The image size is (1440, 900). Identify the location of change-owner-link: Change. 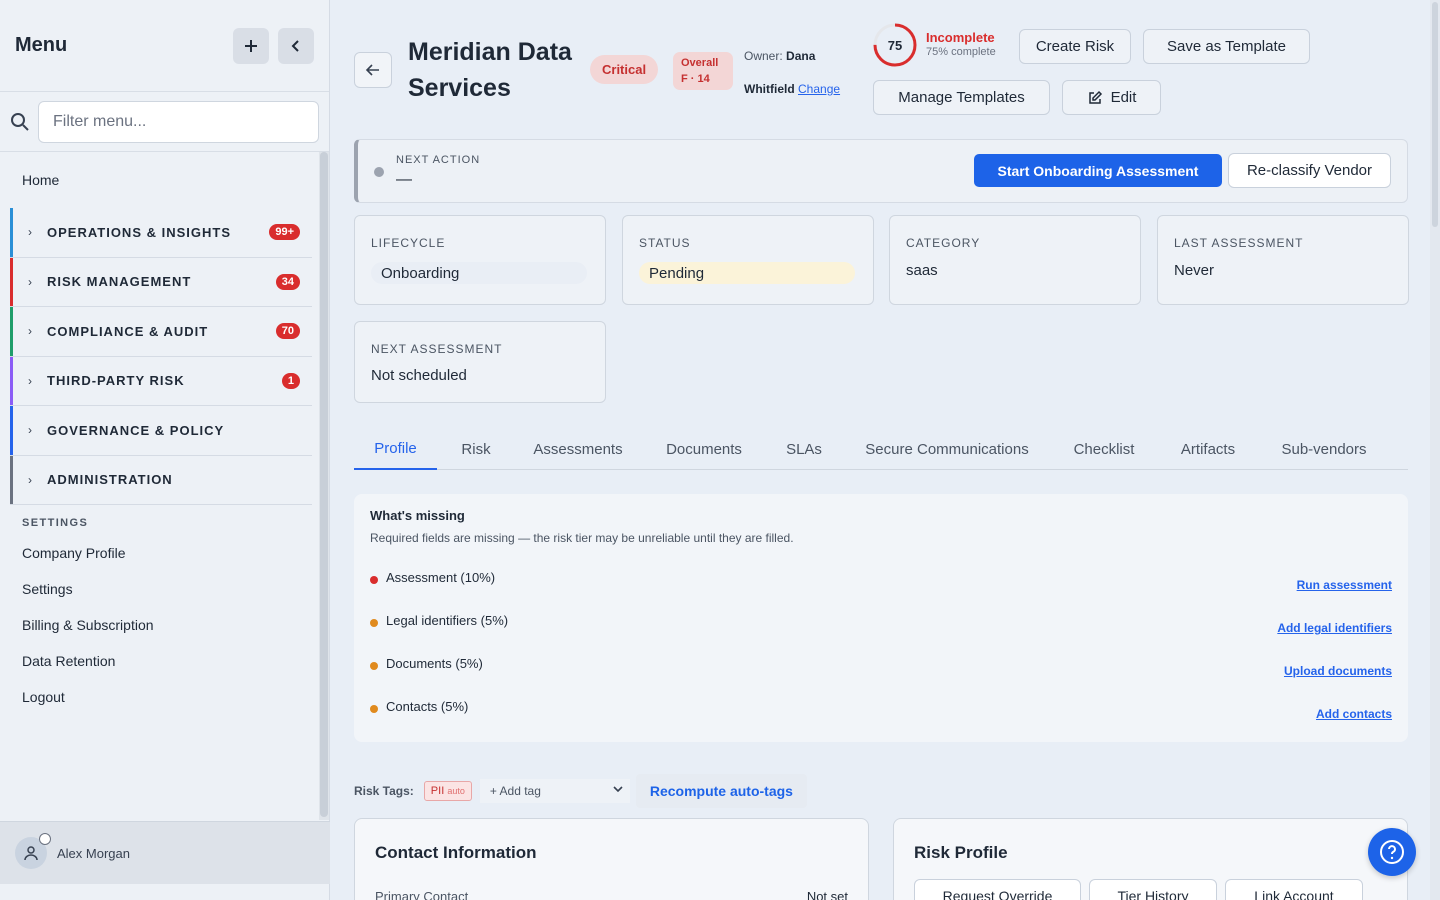
(819, 89).